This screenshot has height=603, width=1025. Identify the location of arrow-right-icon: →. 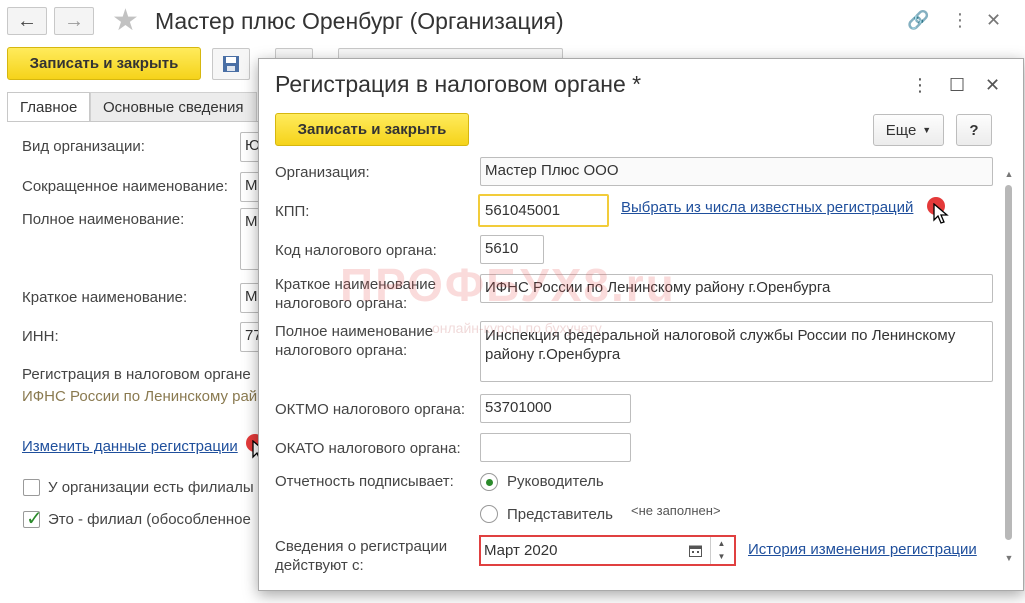
(74, 20).